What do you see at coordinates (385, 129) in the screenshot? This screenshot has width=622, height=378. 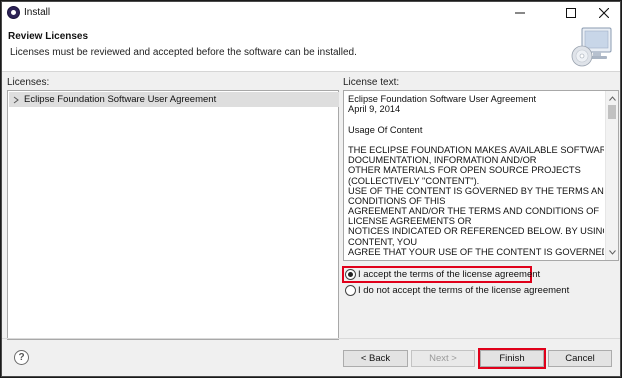 I see `license-line: Usage Of Content` at bounding box center [385, 129].